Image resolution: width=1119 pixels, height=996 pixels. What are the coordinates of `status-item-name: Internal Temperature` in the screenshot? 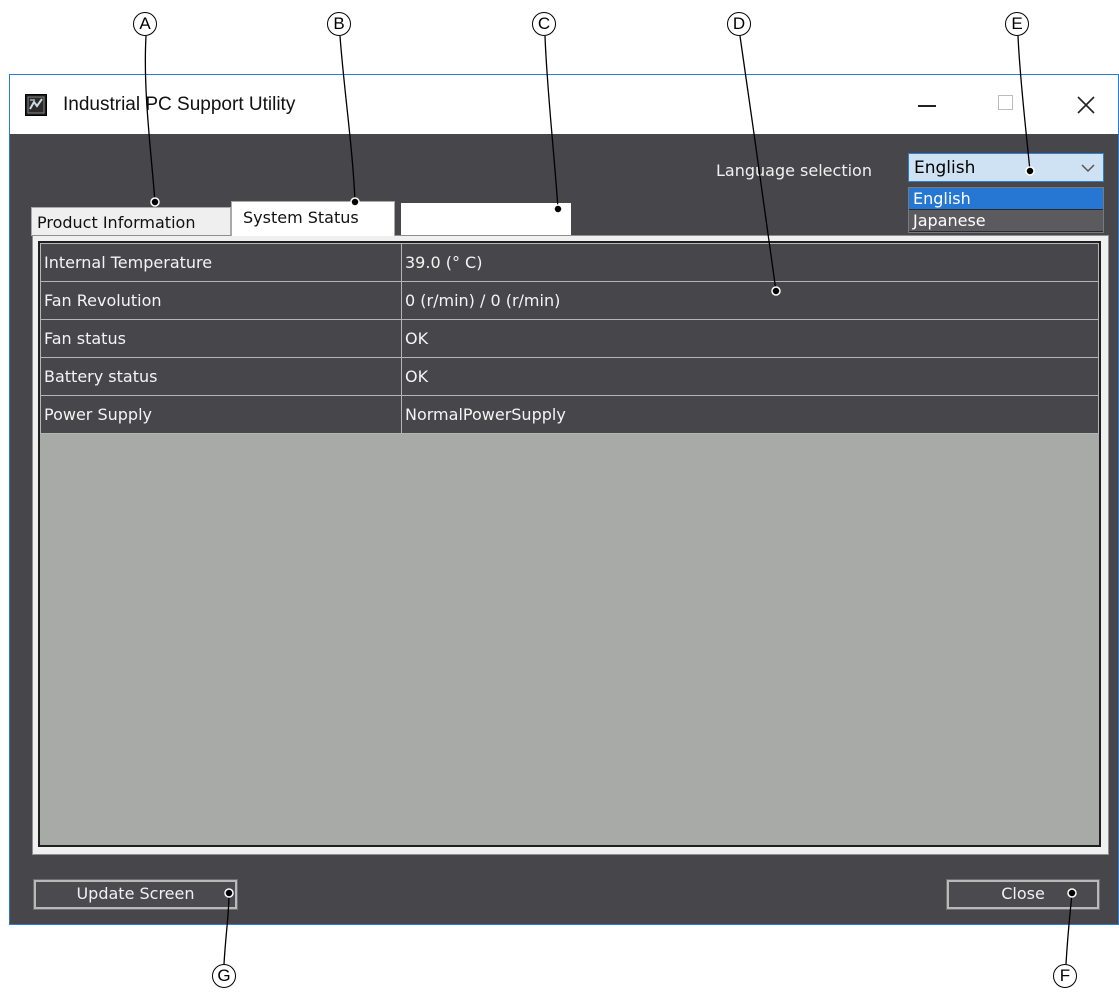 It's located at (221, 262).